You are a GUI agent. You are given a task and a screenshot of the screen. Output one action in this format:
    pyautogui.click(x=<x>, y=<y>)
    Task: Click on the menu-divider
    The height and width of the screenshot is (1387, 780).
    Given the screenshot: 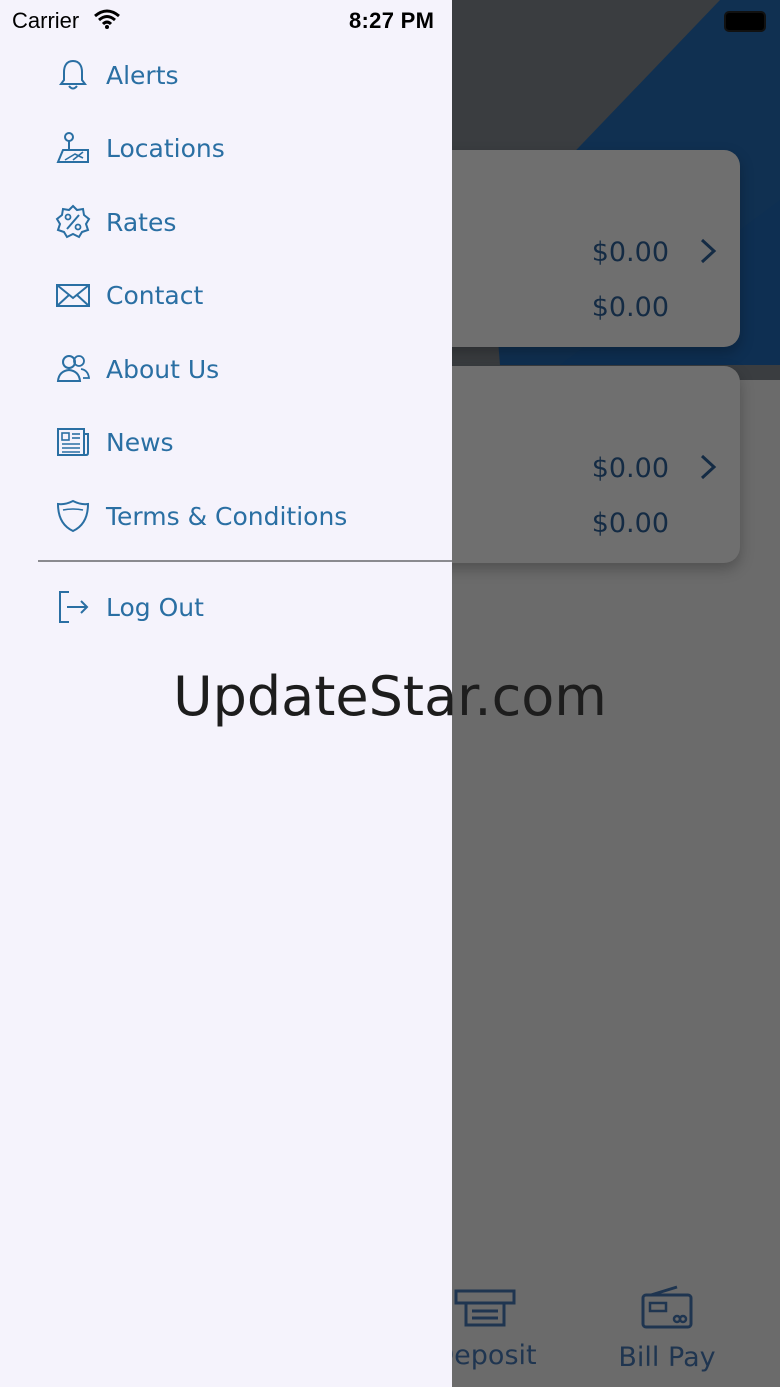 What is the action you would take?
    pyautogui.click(x=245, y=561)
    